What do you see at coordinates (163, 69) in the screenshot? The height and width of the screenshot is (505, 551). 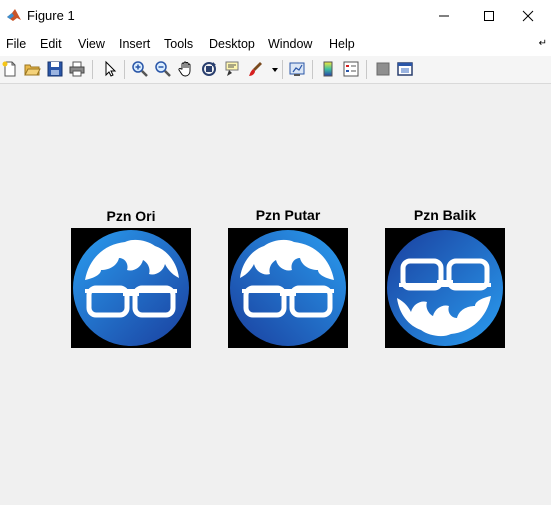 I see `zoom-out-icon` at bounding box center [163, 69].